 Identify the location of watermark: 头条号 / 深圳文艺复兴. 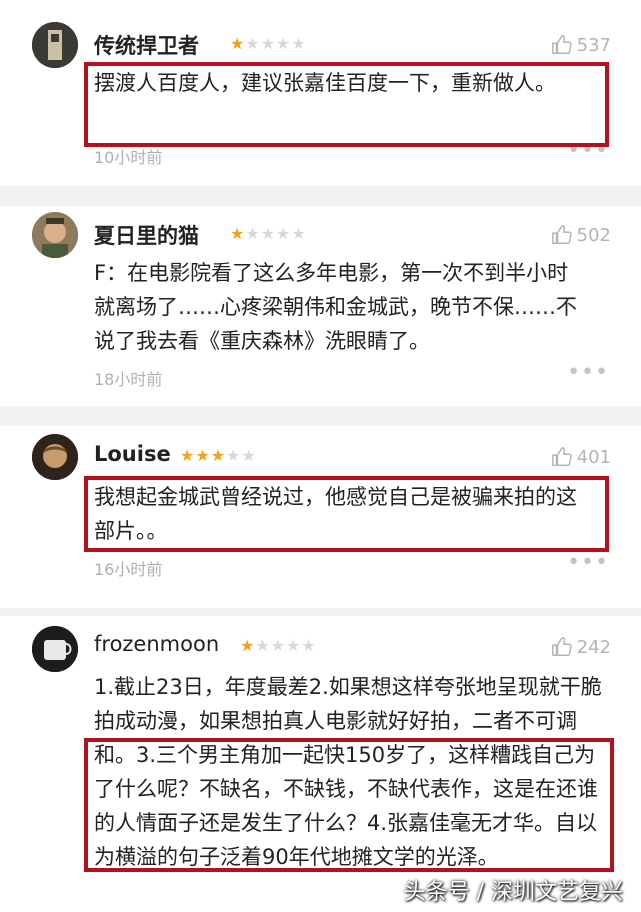
(513, 892).